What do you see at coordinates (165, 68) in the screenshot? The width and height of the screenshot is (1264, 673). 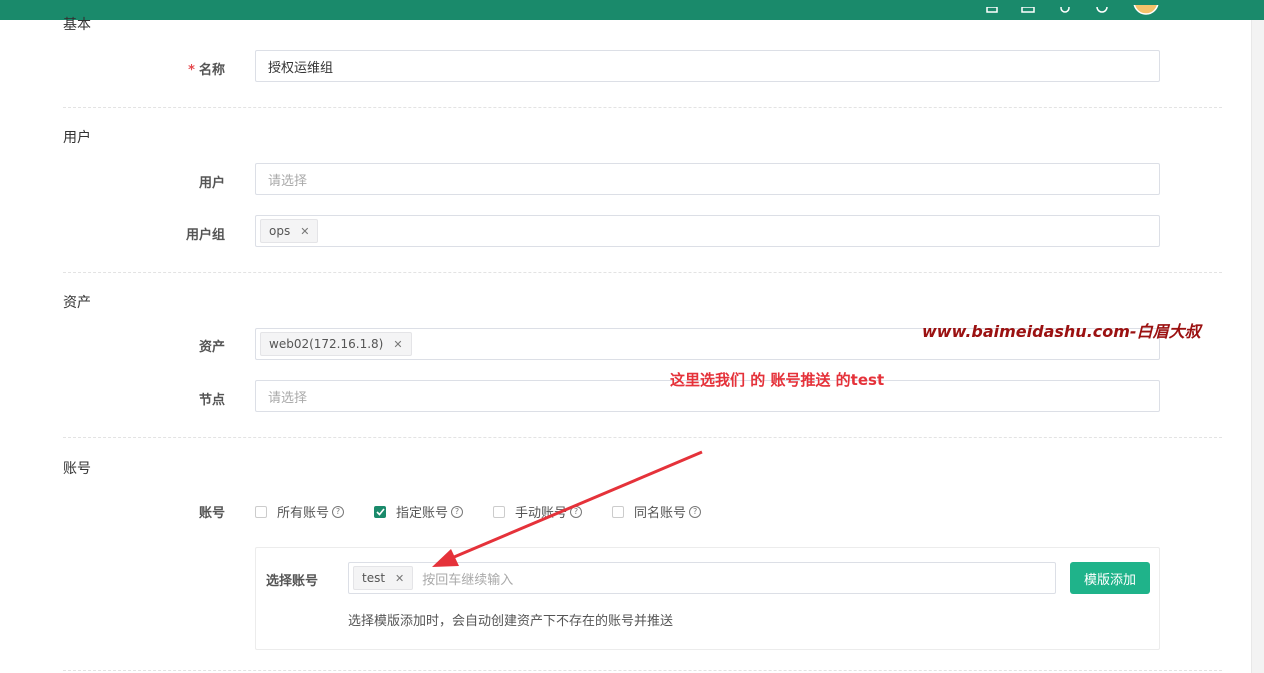 I see `name-label: * 名称` at bounding box center [165, 68].